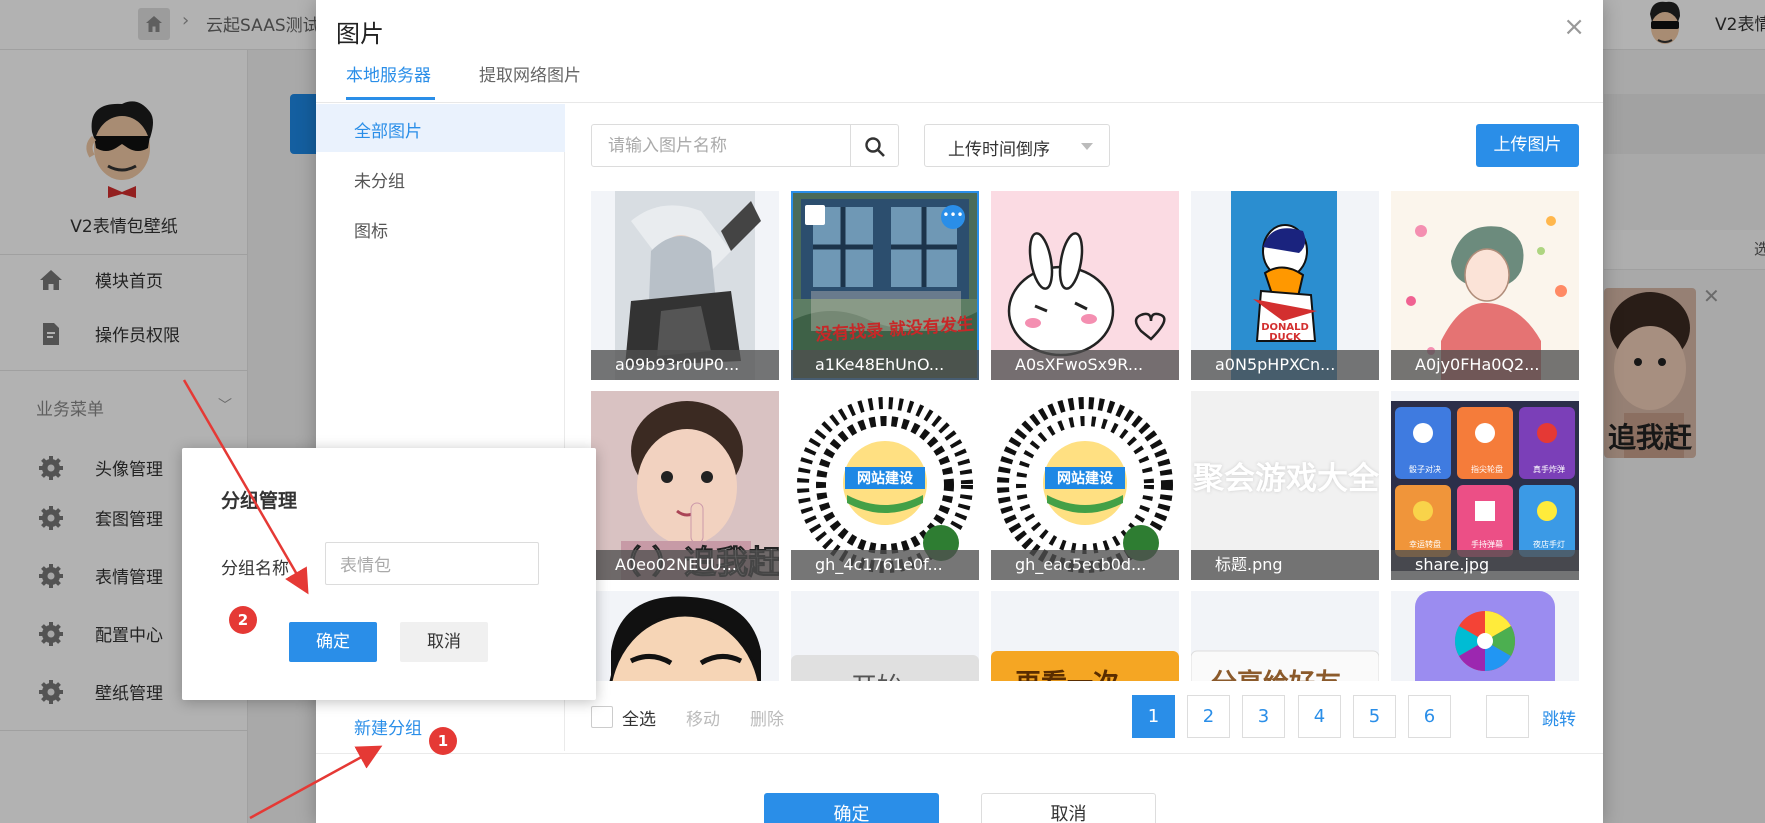 This screenshot has width=1765, height=823. What do you see at coordinates (243, 620) in the screenshot?
I see `step-marker-2: 2` at bounding box center [243, 620].